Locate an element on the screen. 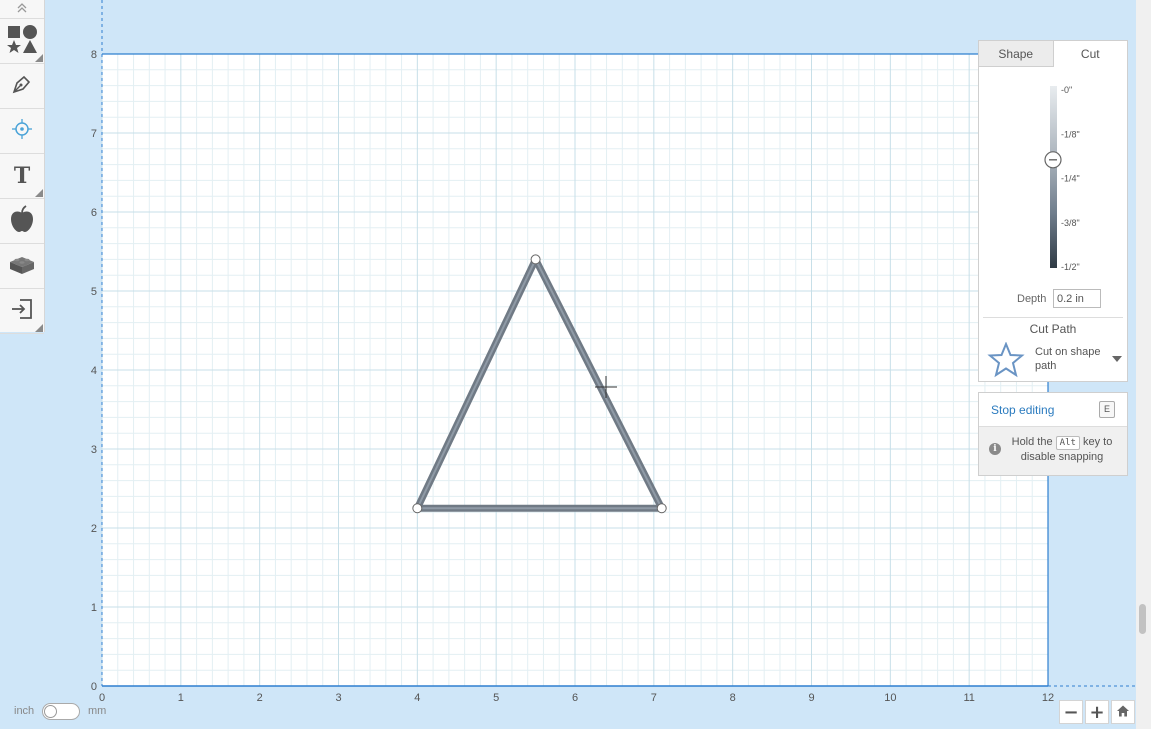 The height and width of the screenshot is (729, 1151). x-tick-label: 2 is located at coordinates (260, 698).